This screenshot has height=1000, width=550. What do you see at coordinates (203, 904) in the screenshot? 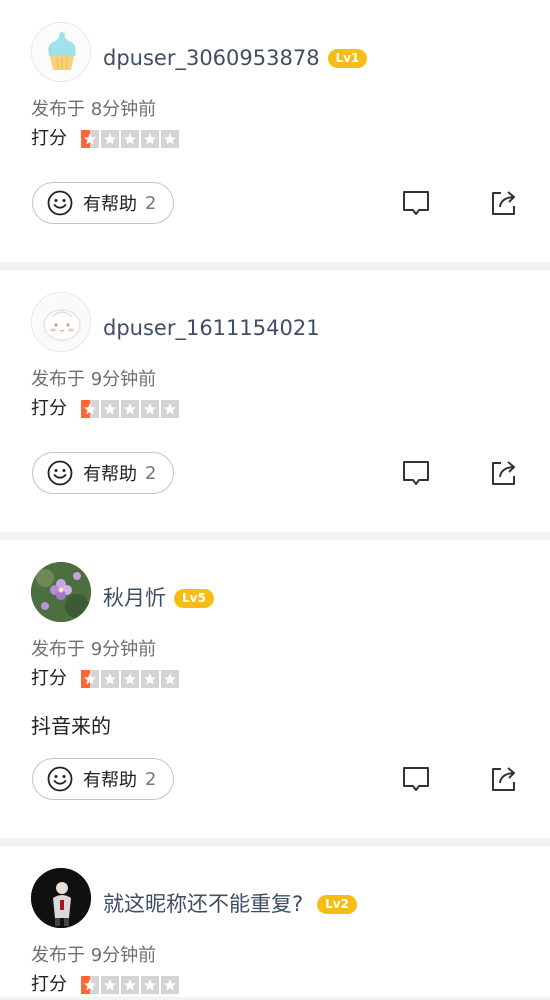
I see `username-text: 就这昵称还不能重复?` at bounding box center [203, 904].